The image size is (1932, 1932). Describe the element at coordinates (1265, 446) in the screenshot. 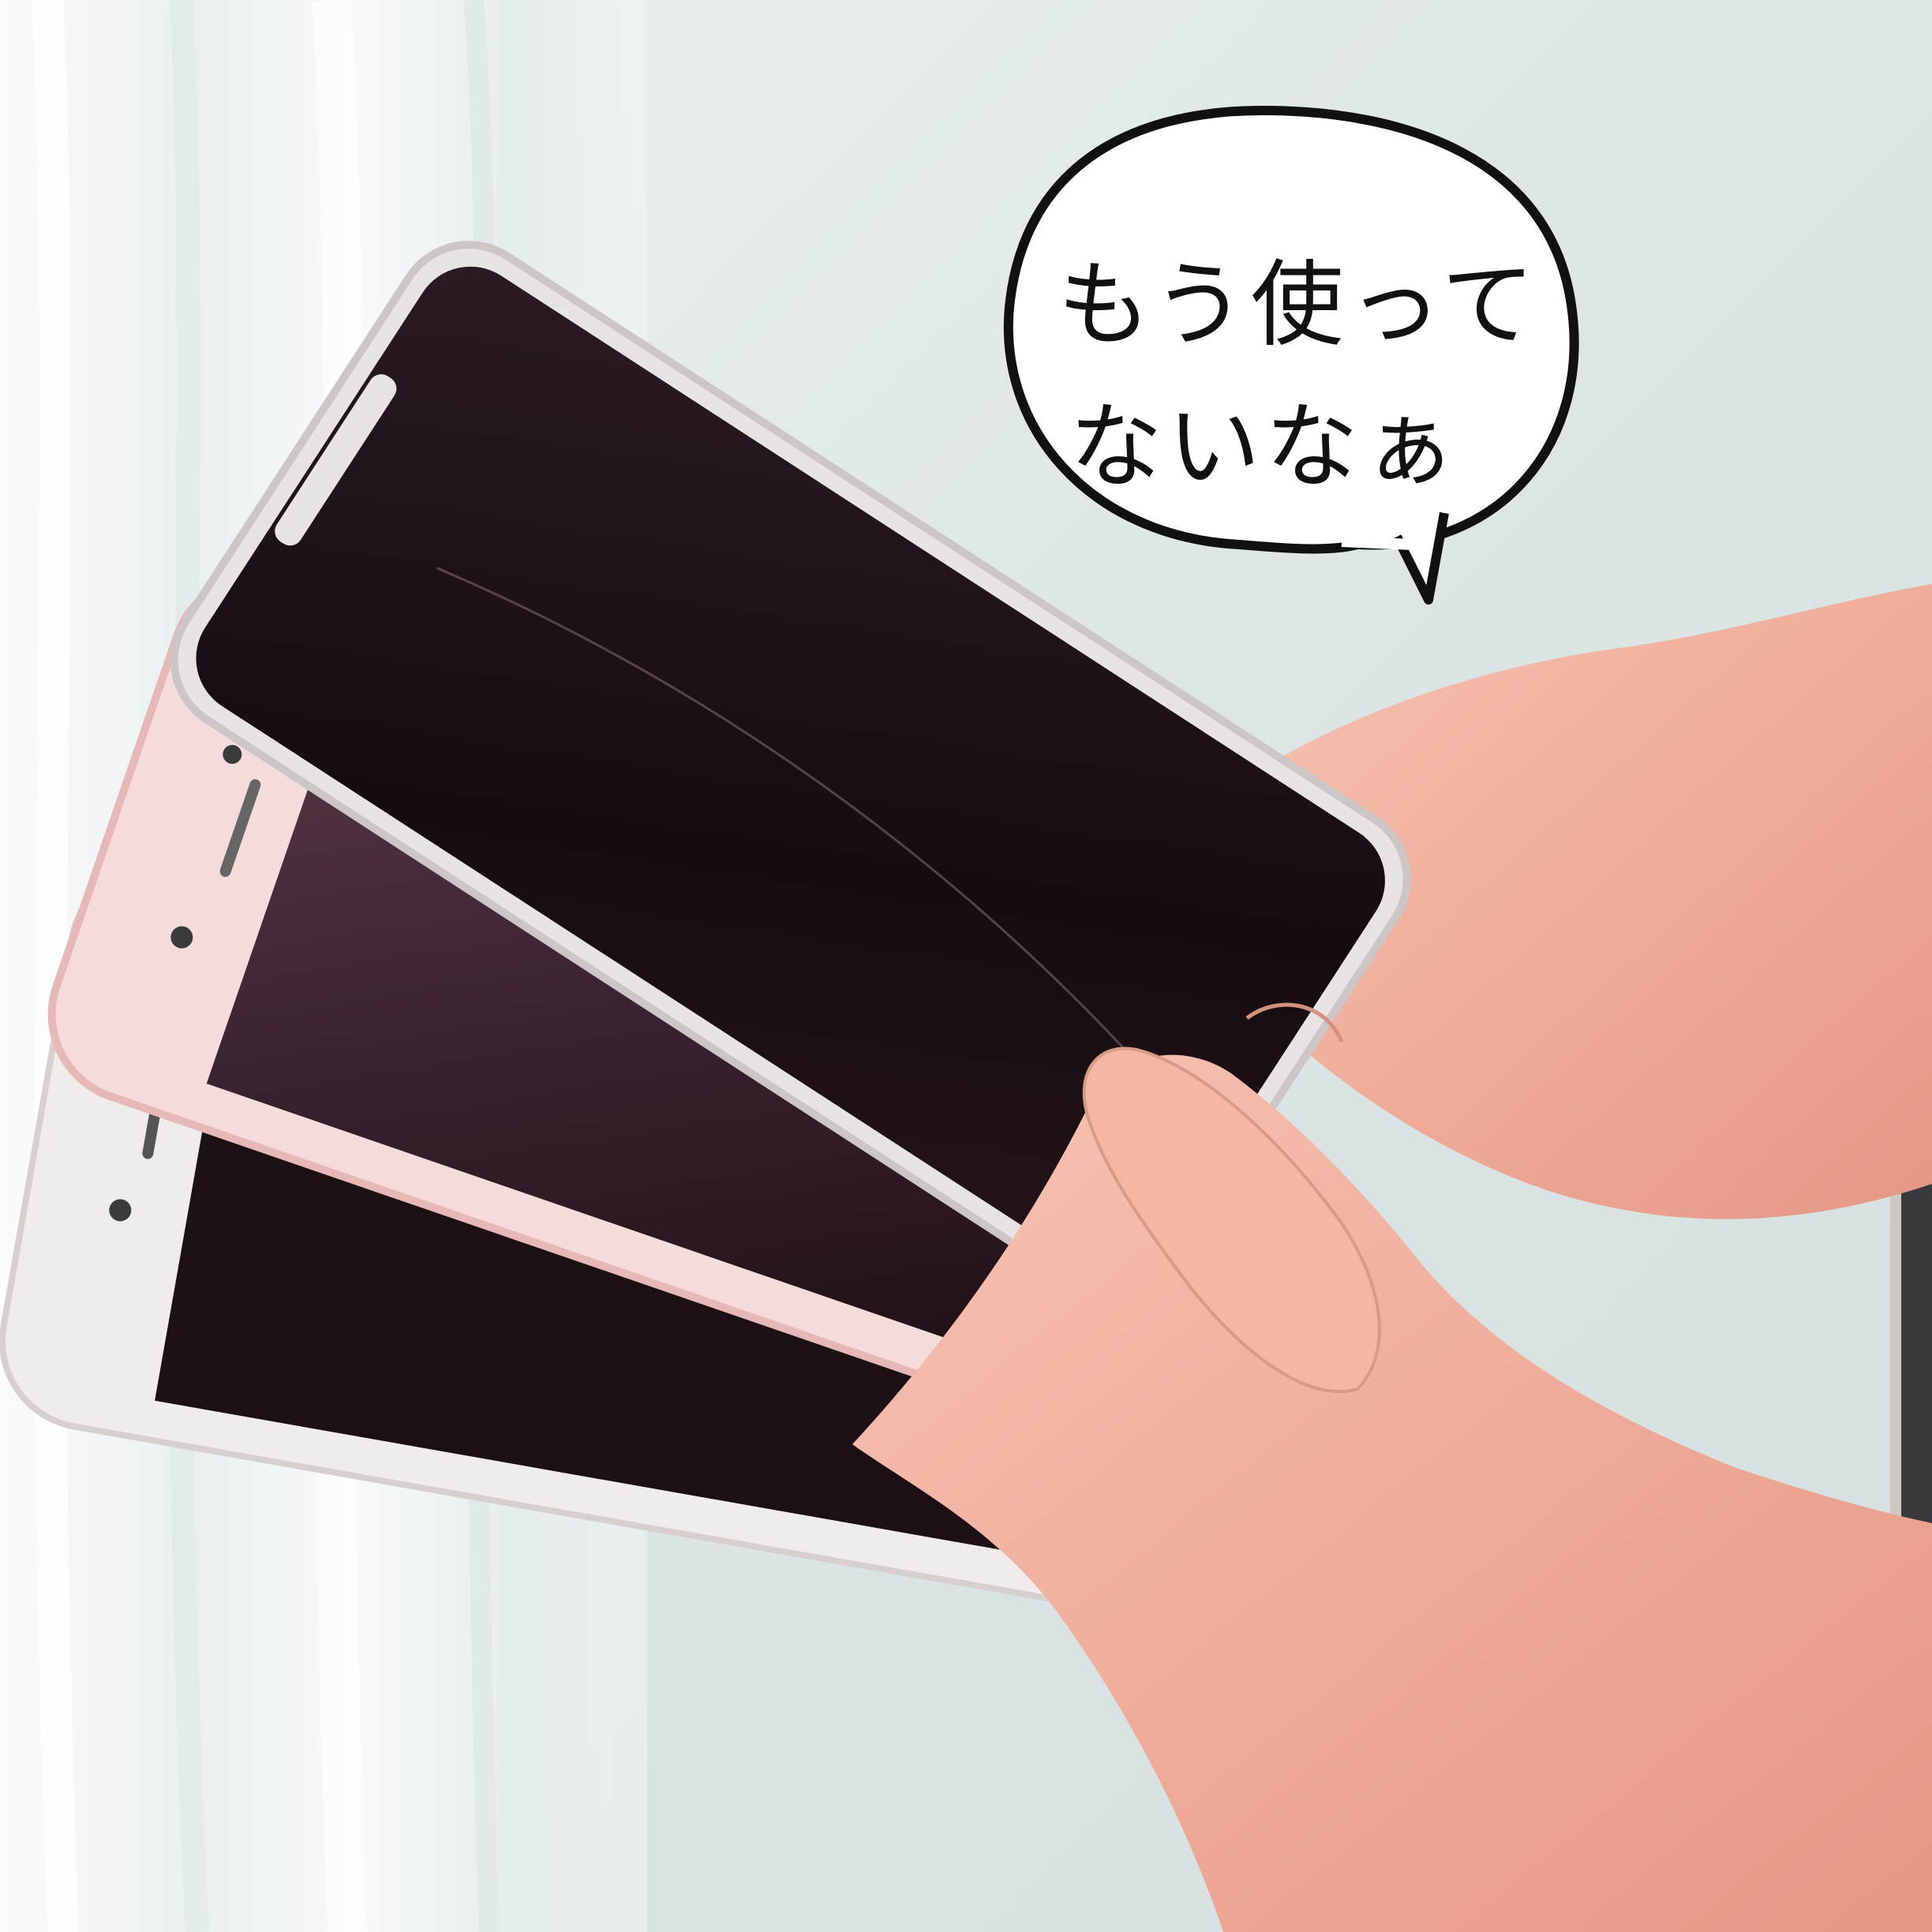

I see `speech-bubble-line-2: ないなぁ` at that location.